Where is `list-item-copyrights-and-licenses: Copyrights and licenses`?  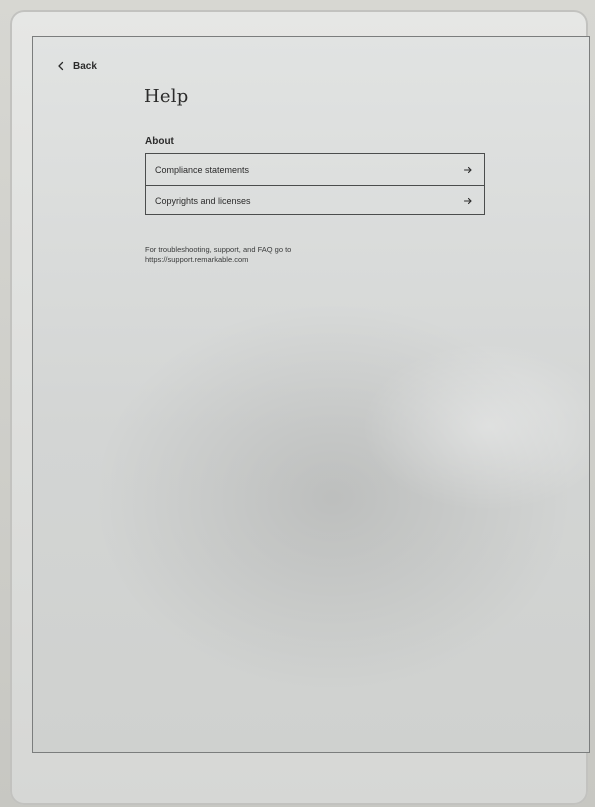
list-item-copyrights-and-licenses: Copyrights and licenses is located at coordinates (315, 200).